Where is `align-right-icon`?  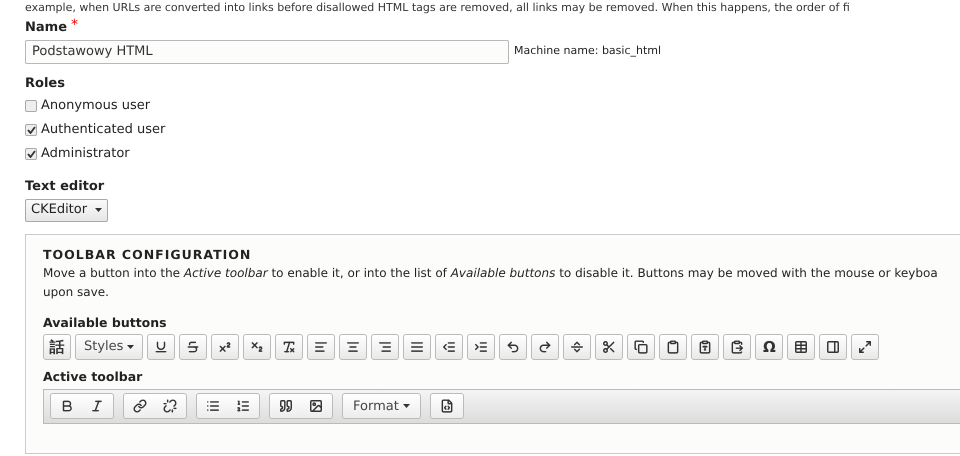
align-right-icon is located at coordinates (385, 347).